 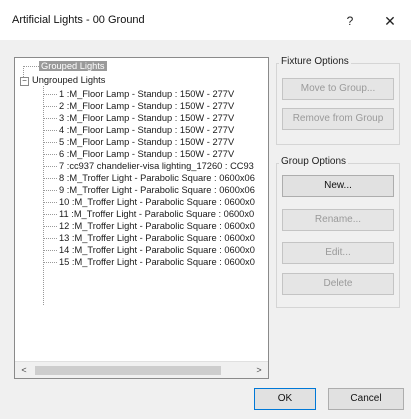 I want to click on close-button: ✕, so click(x=390, y=21).